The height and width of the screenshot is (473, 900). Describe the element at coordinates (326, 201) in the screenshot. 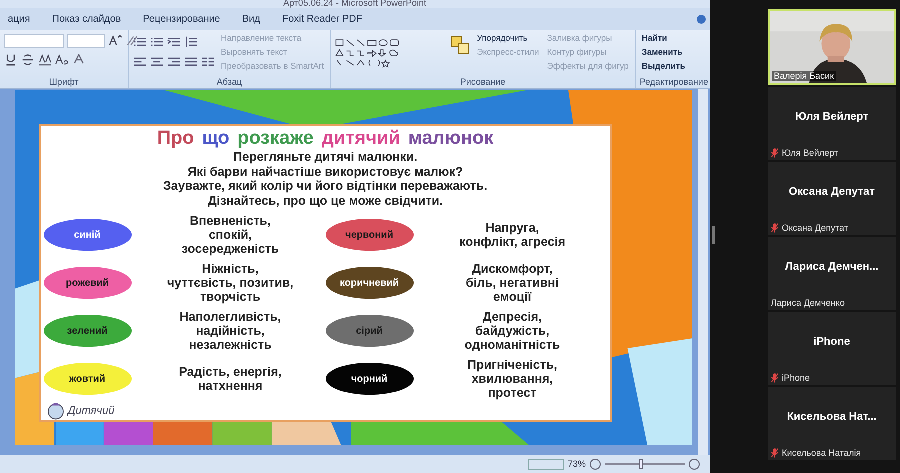

I see `instruction-text: Дізнайтесь, про що це може свідчити.` at that location.